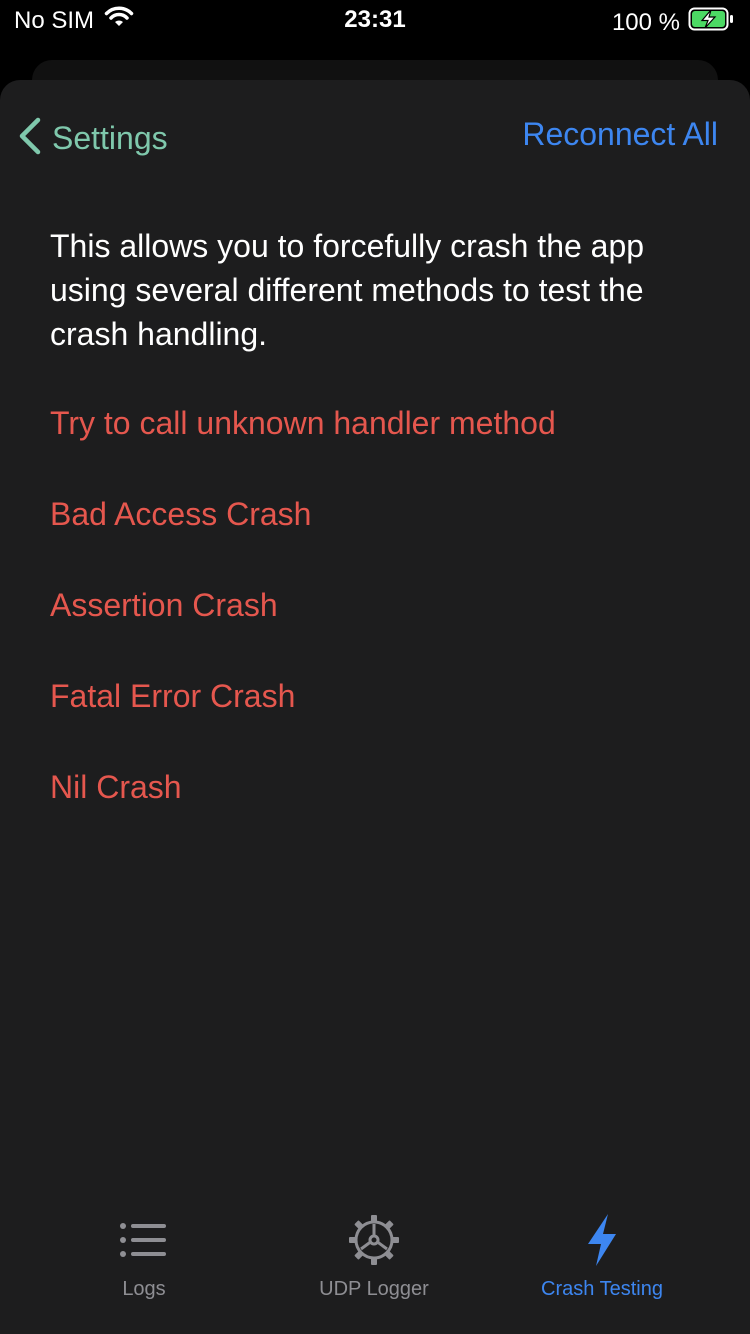  Describe the element at coordinates (374, 1289) in the screenshot. I see `tab-udp-logger-label: UDP Logger` at that location.